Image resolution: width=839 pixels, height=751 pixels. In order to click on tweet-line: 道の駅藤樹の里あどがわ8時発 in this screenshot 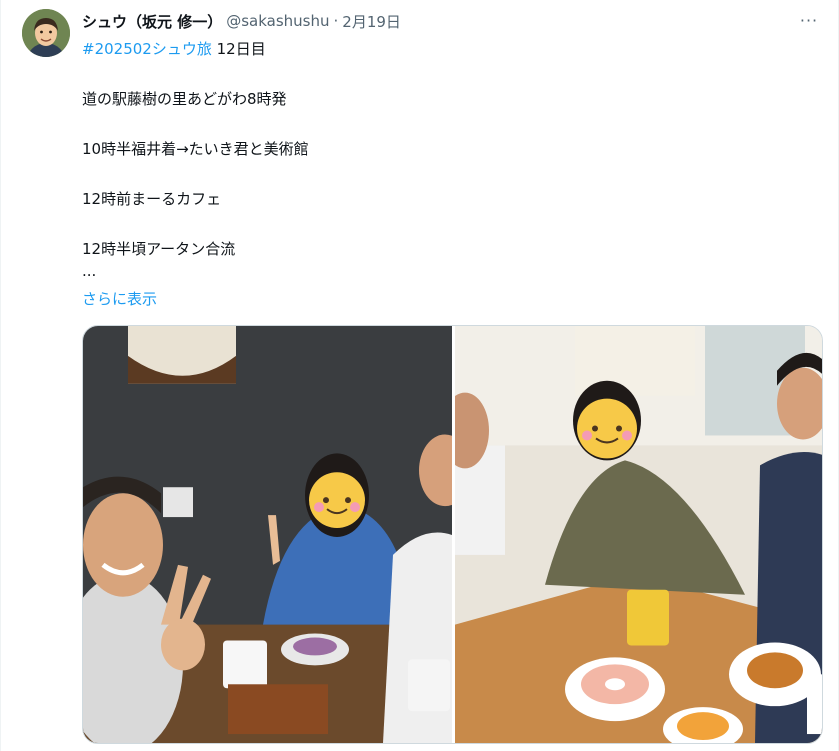, I will do `click(184, 99)`.